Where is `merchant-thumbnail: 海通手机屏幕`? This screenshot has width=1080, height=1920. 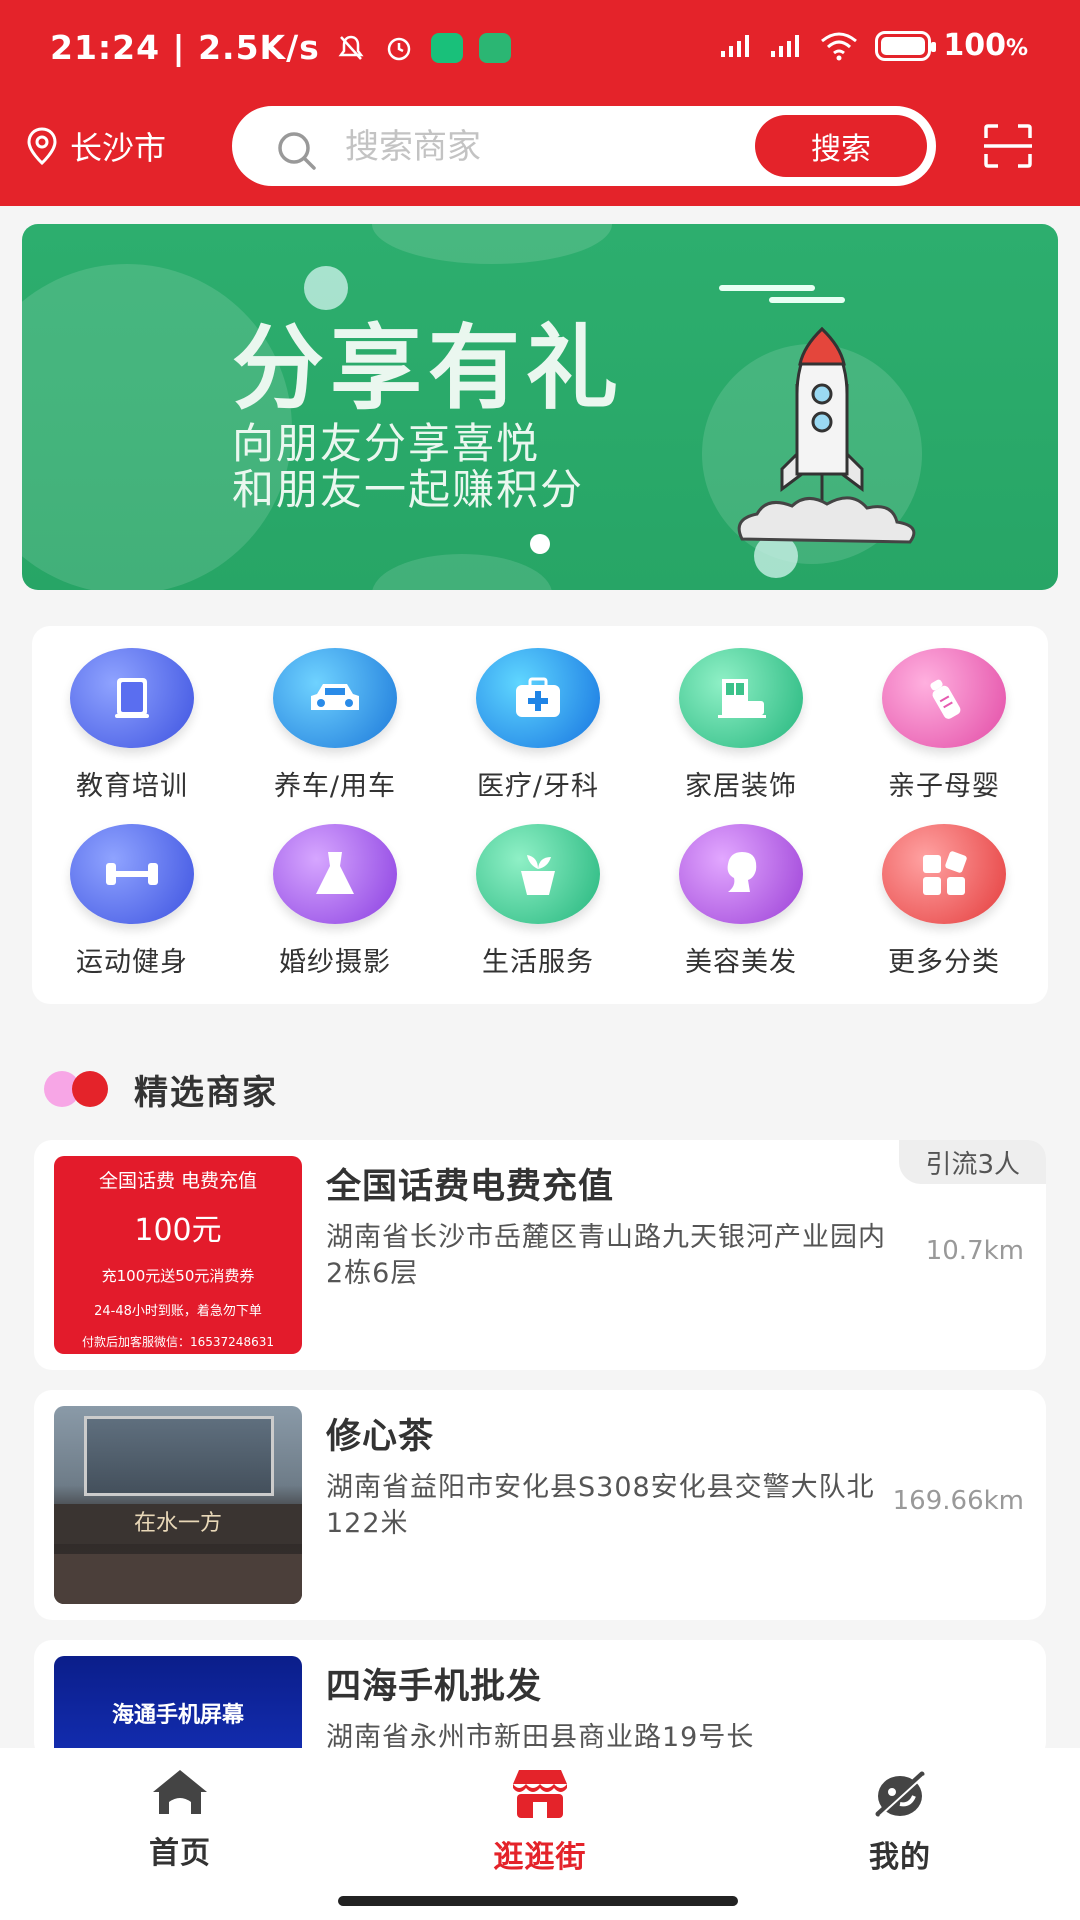 merchant-thumbnail: 海通手机屏幕 is located at coordinates (178, 1708).